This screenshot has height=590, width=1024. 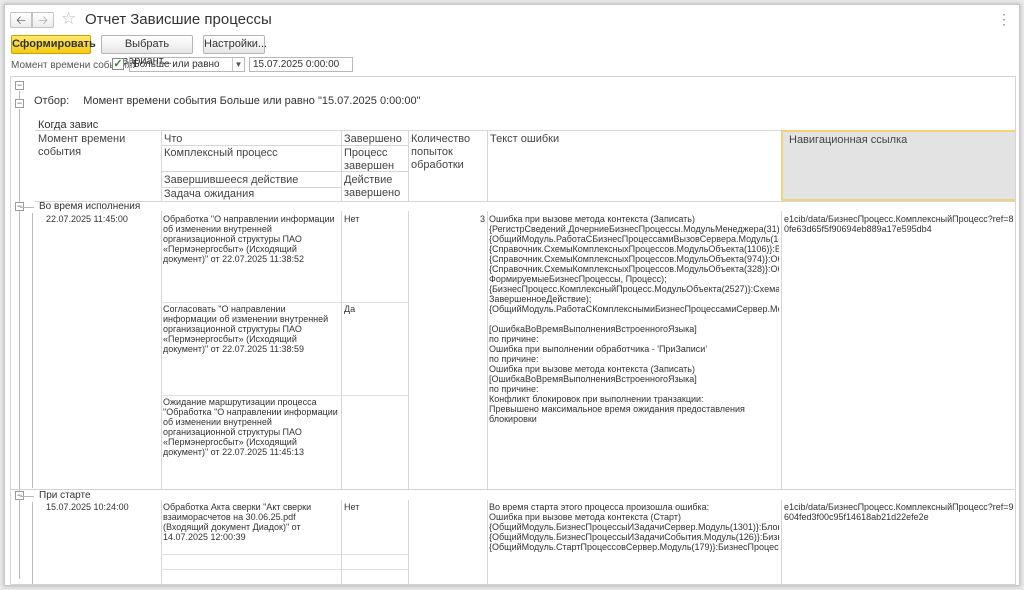 What do you see at coordinates (102, 219) in the screenshot?
I see `cell-moment: 22.07.2025 11:45:00` at bounding box center [102, 219].